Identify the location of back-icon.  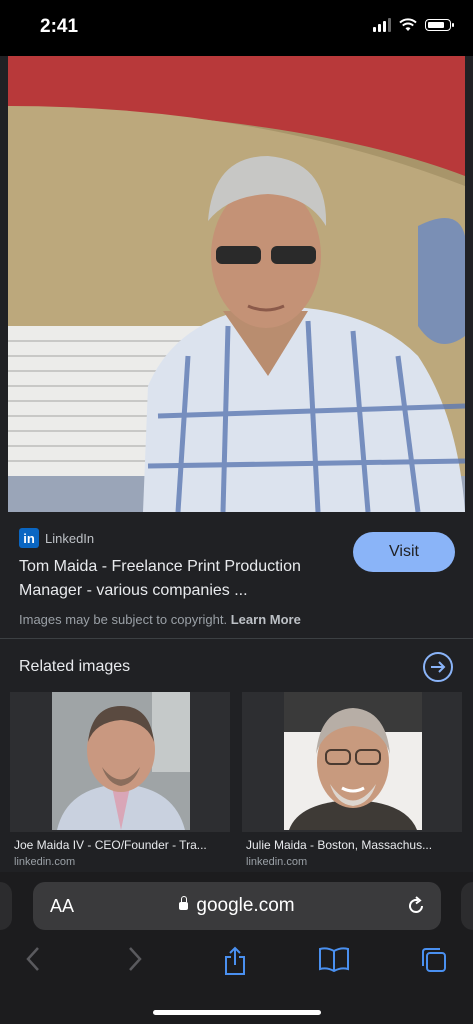
(33, 959).